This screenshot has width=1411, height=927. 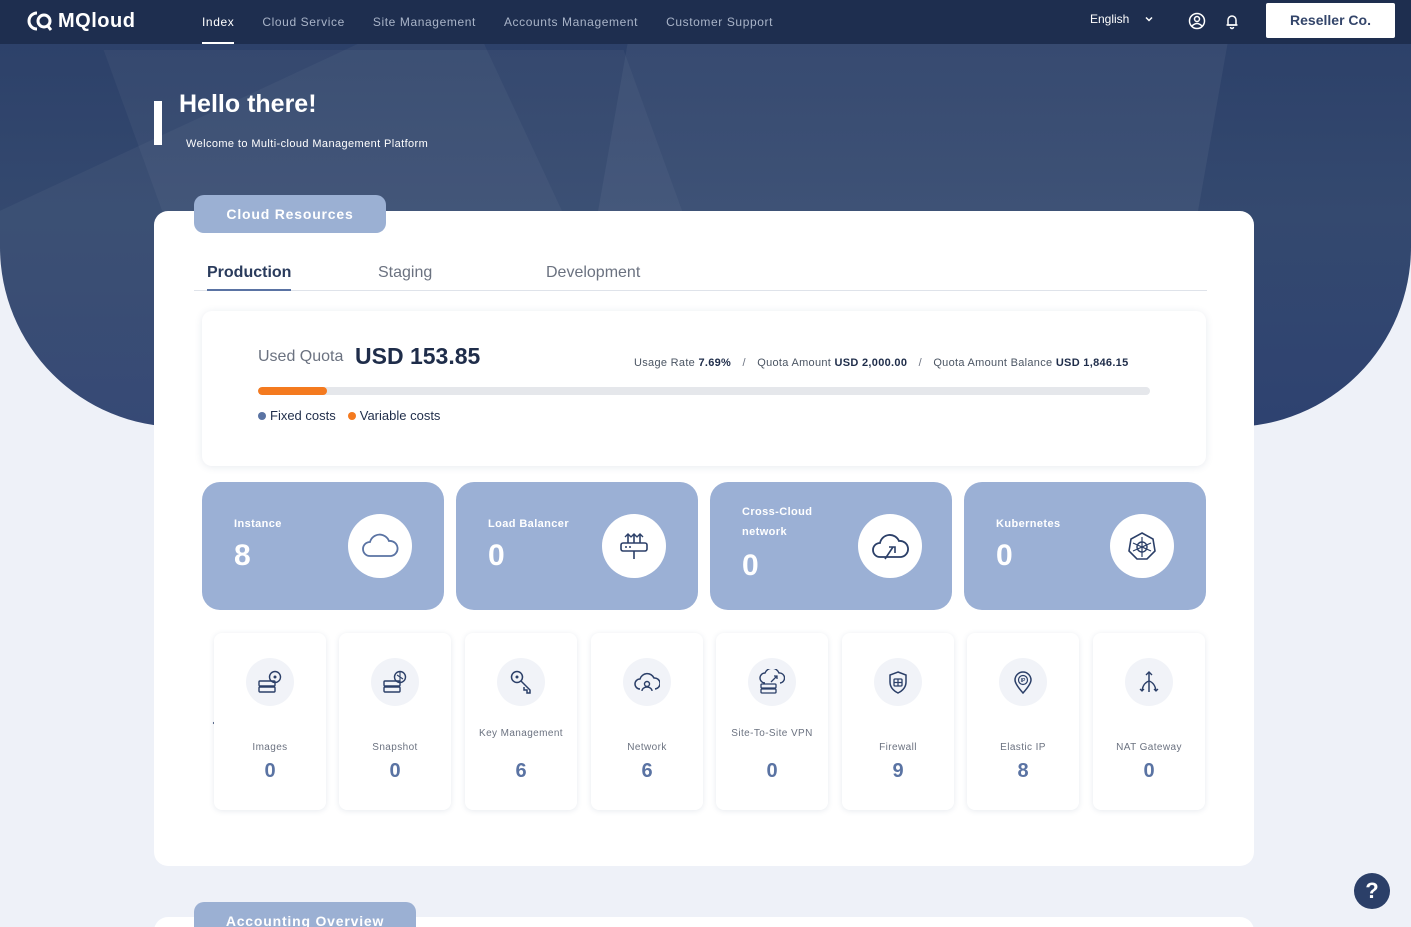 What do you see at coordinates (634, 546) in the screenshot?
I see `load-balancer-icon` at bounding box center [634, 546].